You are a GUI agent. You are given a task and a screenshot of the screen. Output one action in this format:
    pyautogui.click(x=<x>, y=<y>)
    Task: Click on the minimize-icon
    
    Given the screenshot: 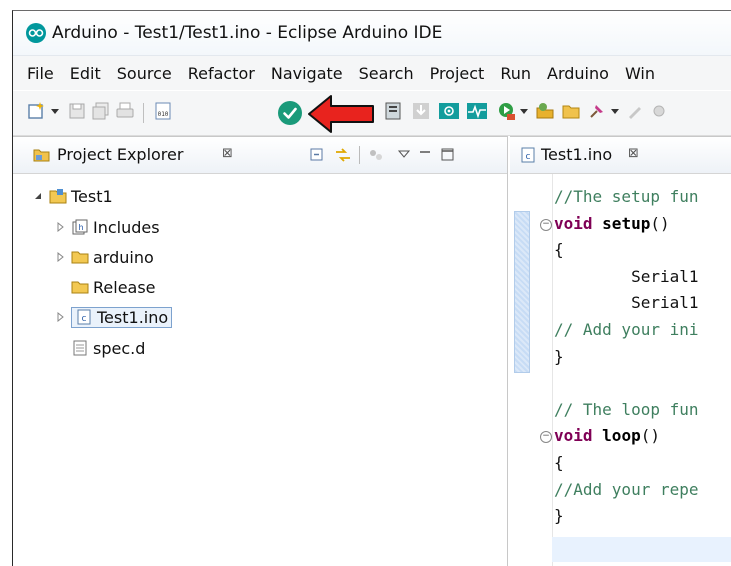 What is the action you would take?
    pyautogui.click(x=425, y=154)
    